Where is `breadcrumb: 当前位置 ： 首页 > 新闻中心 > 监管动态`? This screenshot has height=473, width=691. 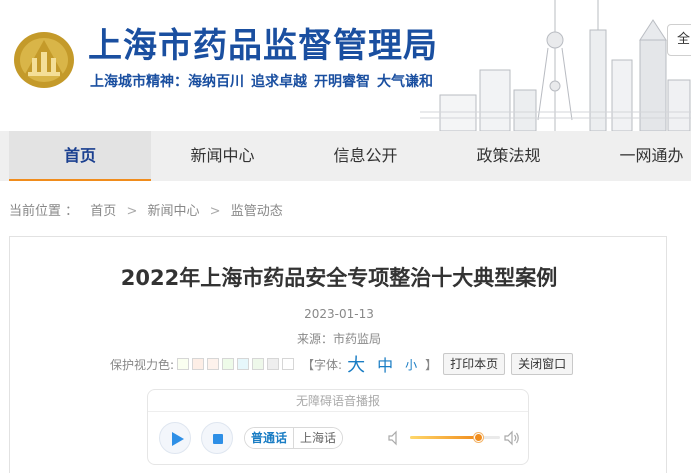 breadcrumb: 当前位置 ： 首页 > 新闻中心 > 监管动态 is located at coordinates (146, 212).